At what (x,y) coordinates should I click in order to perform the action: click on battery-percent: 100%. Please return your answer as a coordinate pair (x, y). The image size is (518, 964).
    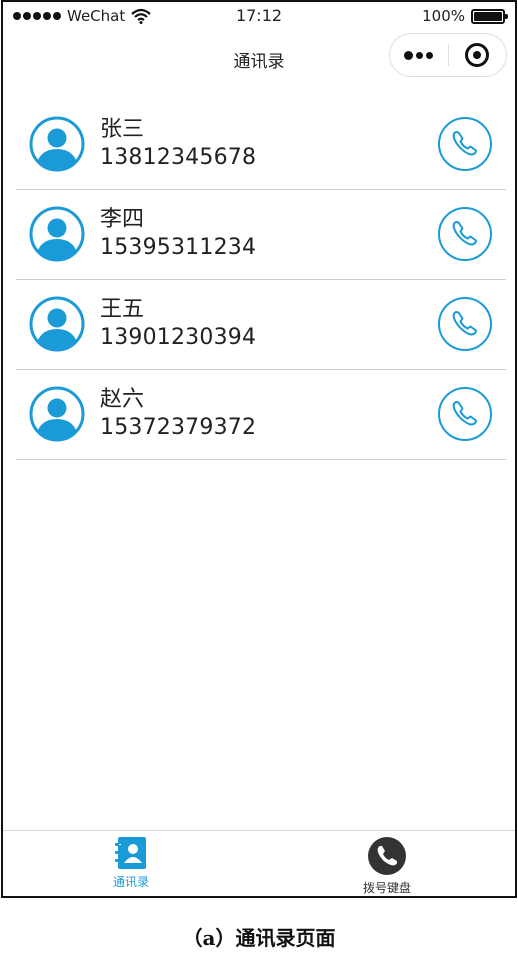
    Looking at the image, I should click on (443, 16).